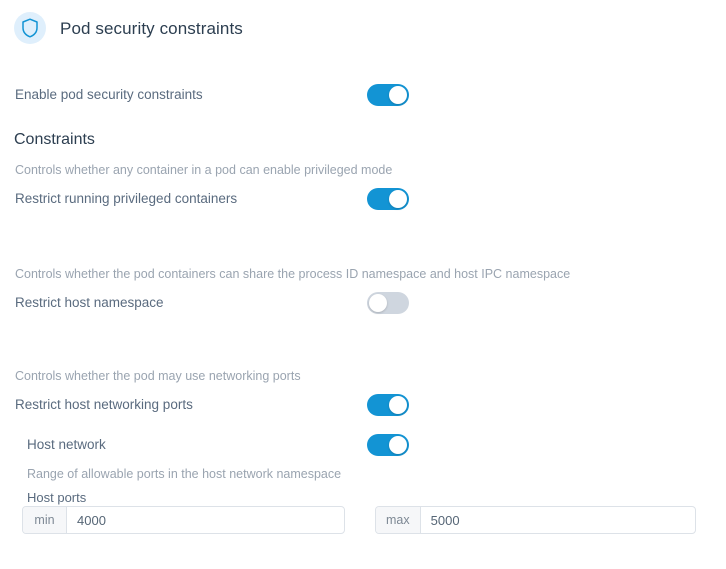 This screenshot has height=569, width=726. Describe the element at coordinates (388, 303) in the screenshot. I see `restrict-host-namespace-toggle` at that location.